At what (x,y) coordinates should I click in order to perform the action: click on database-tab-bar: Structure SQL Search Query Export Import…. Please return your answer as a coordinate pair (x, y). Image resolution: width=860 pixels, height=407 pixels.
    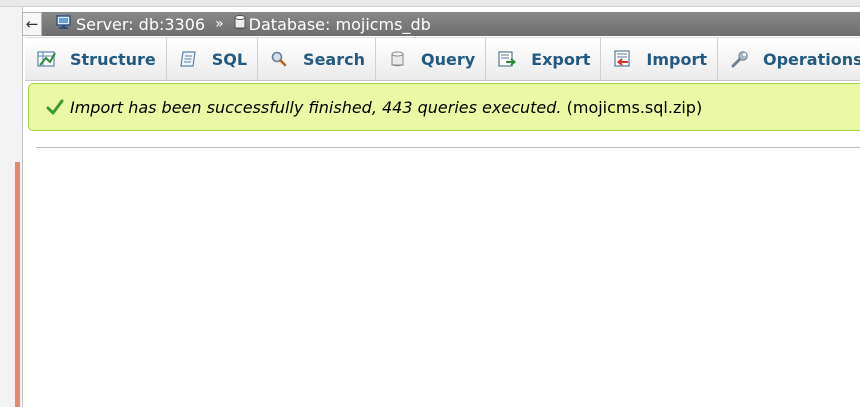
    Looking at the image, I should click on (442, 59).